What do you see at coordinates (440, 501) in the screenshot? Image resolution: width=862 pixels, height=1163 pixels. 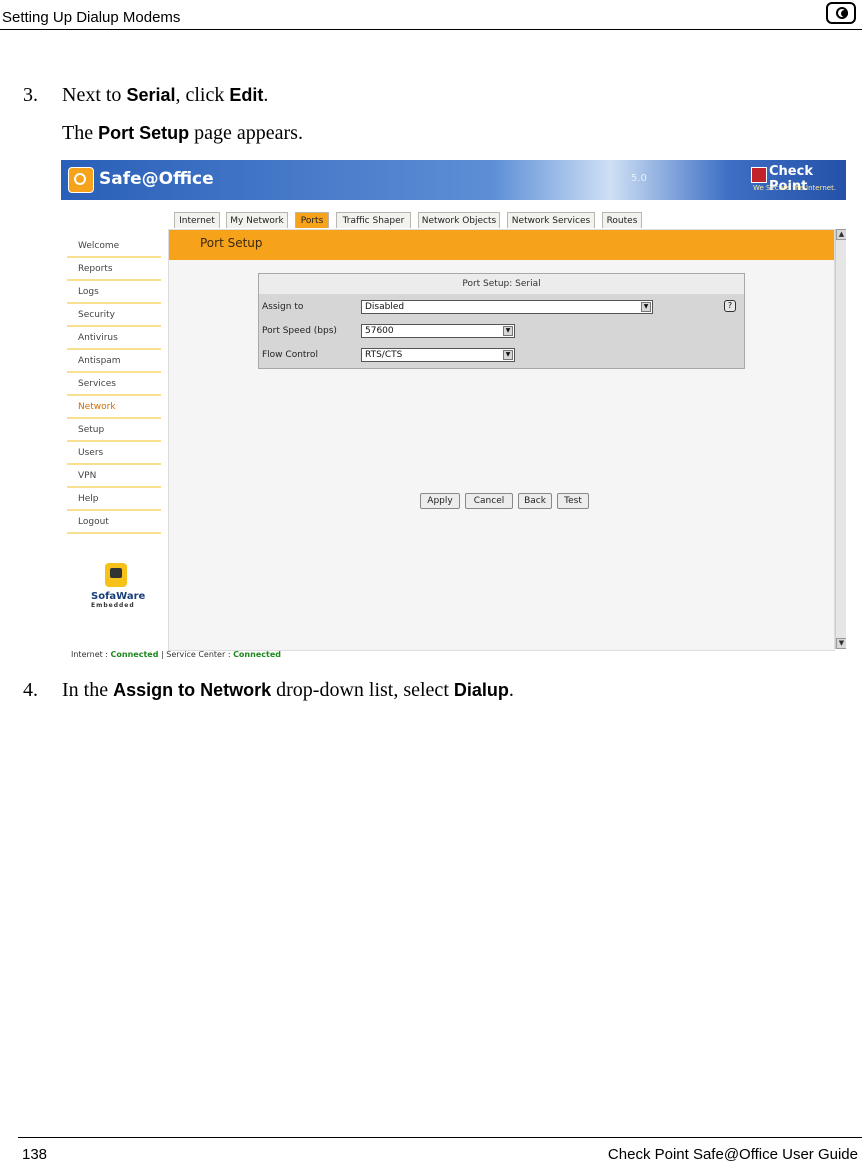 I see `apply-button: Apply` at bounding box center [440, 501].